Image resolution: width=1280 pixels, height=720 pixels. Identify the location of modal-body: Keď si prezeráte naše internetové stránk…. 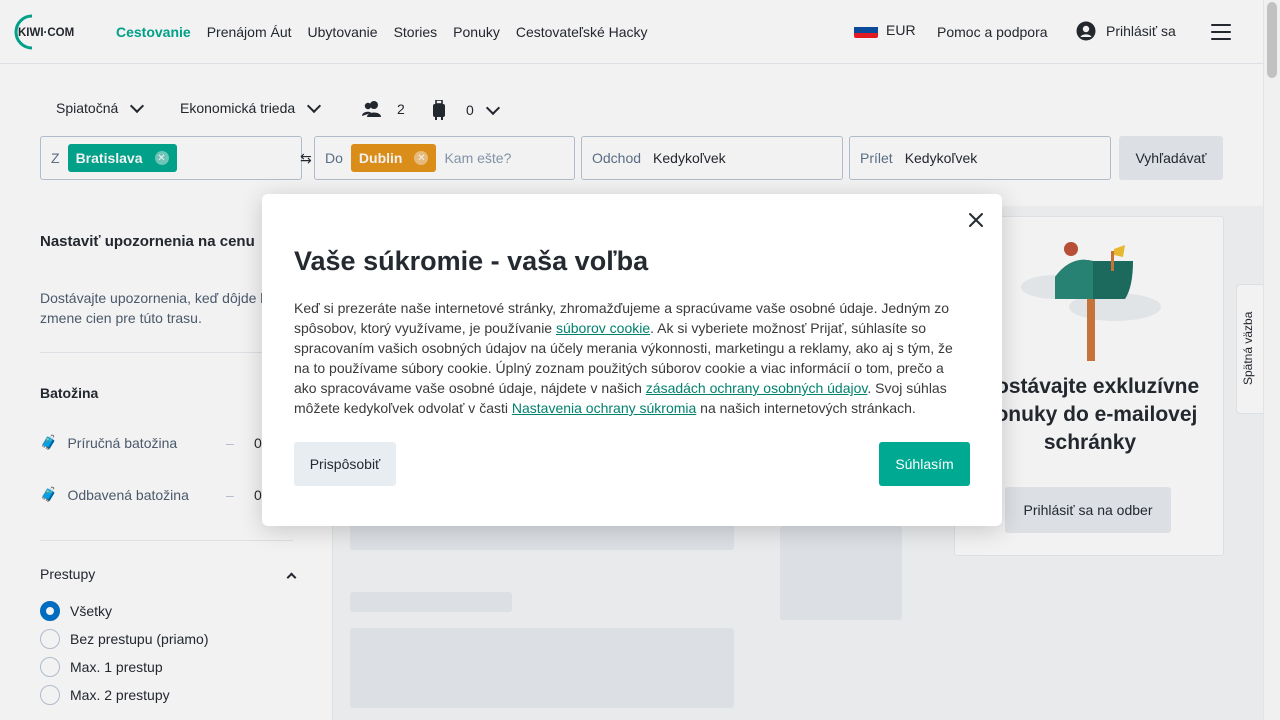
(632, 358).